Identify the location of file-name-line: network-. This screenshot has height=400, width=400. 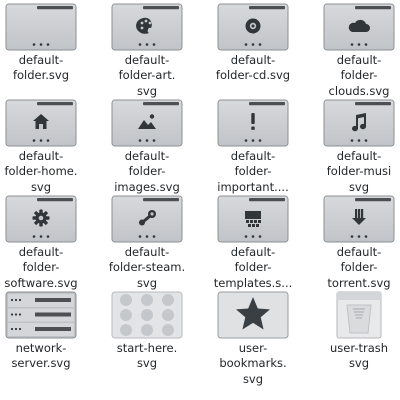
(41, 348).